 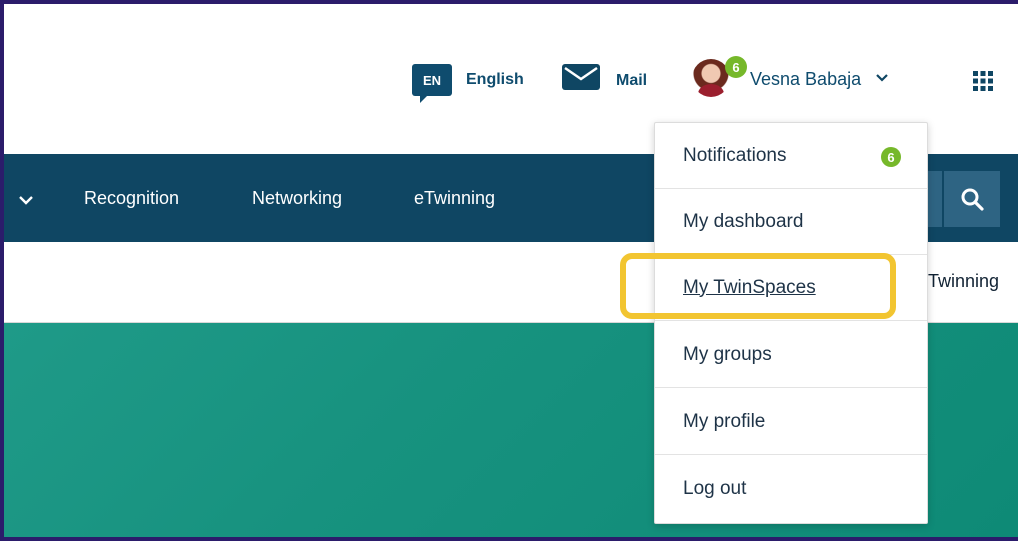 I want to click on user-name: Vesna Babaja, so click(x=806, y=78).